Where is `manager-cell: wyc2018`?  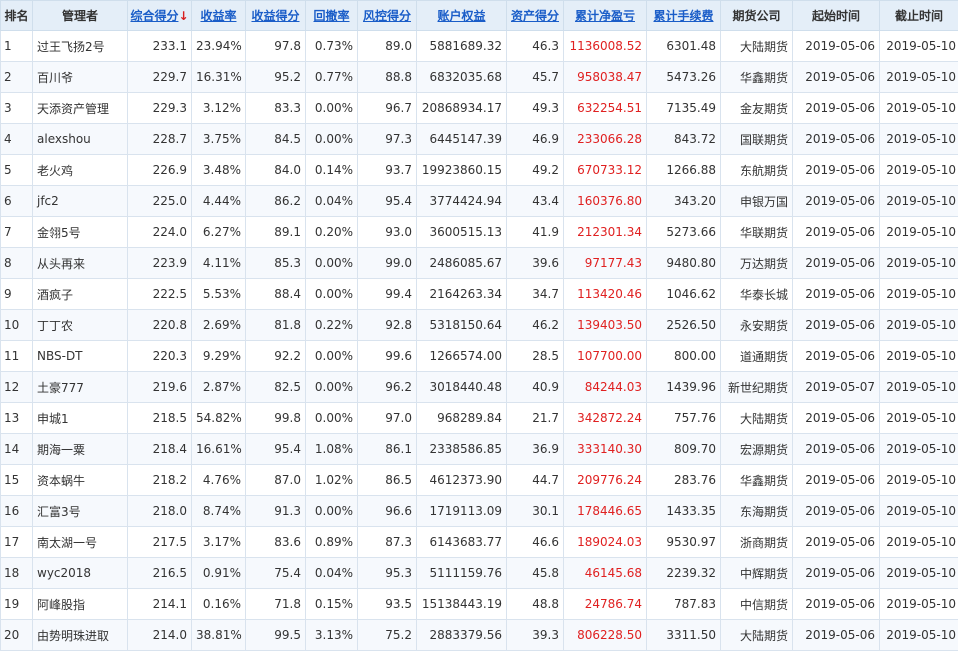 manager-cell: wyc2018 is located at coordinates (80, 573).